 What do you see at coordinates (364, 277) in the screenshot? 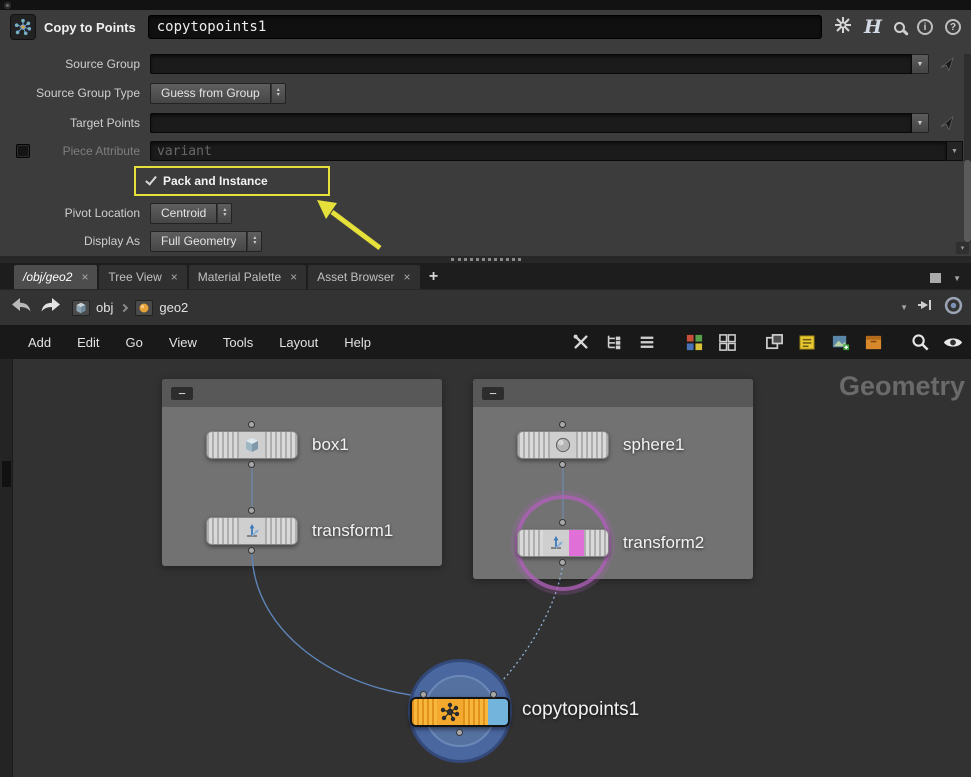
I see `tab-asset-browser: Asset Browser ×` at bounding box center [364, 277].